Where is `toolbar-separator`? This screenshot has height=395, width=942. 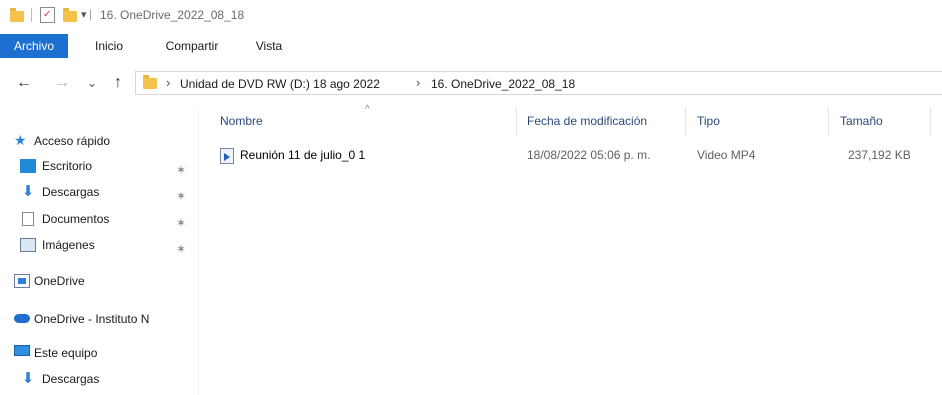 toolbar-separator is located at coordinates (31, 15).